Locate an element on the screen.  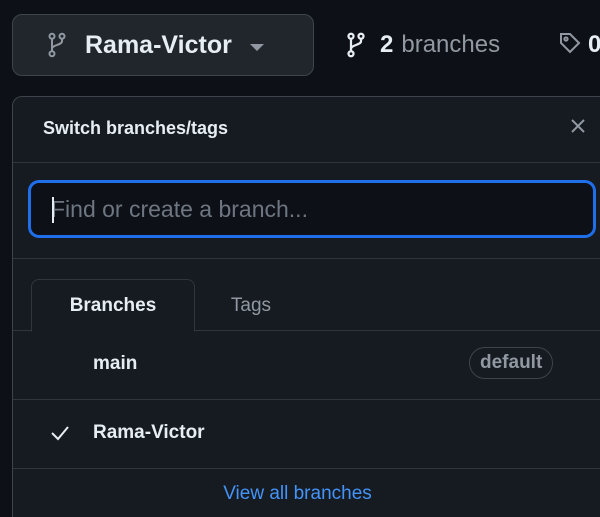
branch-name: main is located at coordinates (115, 363).